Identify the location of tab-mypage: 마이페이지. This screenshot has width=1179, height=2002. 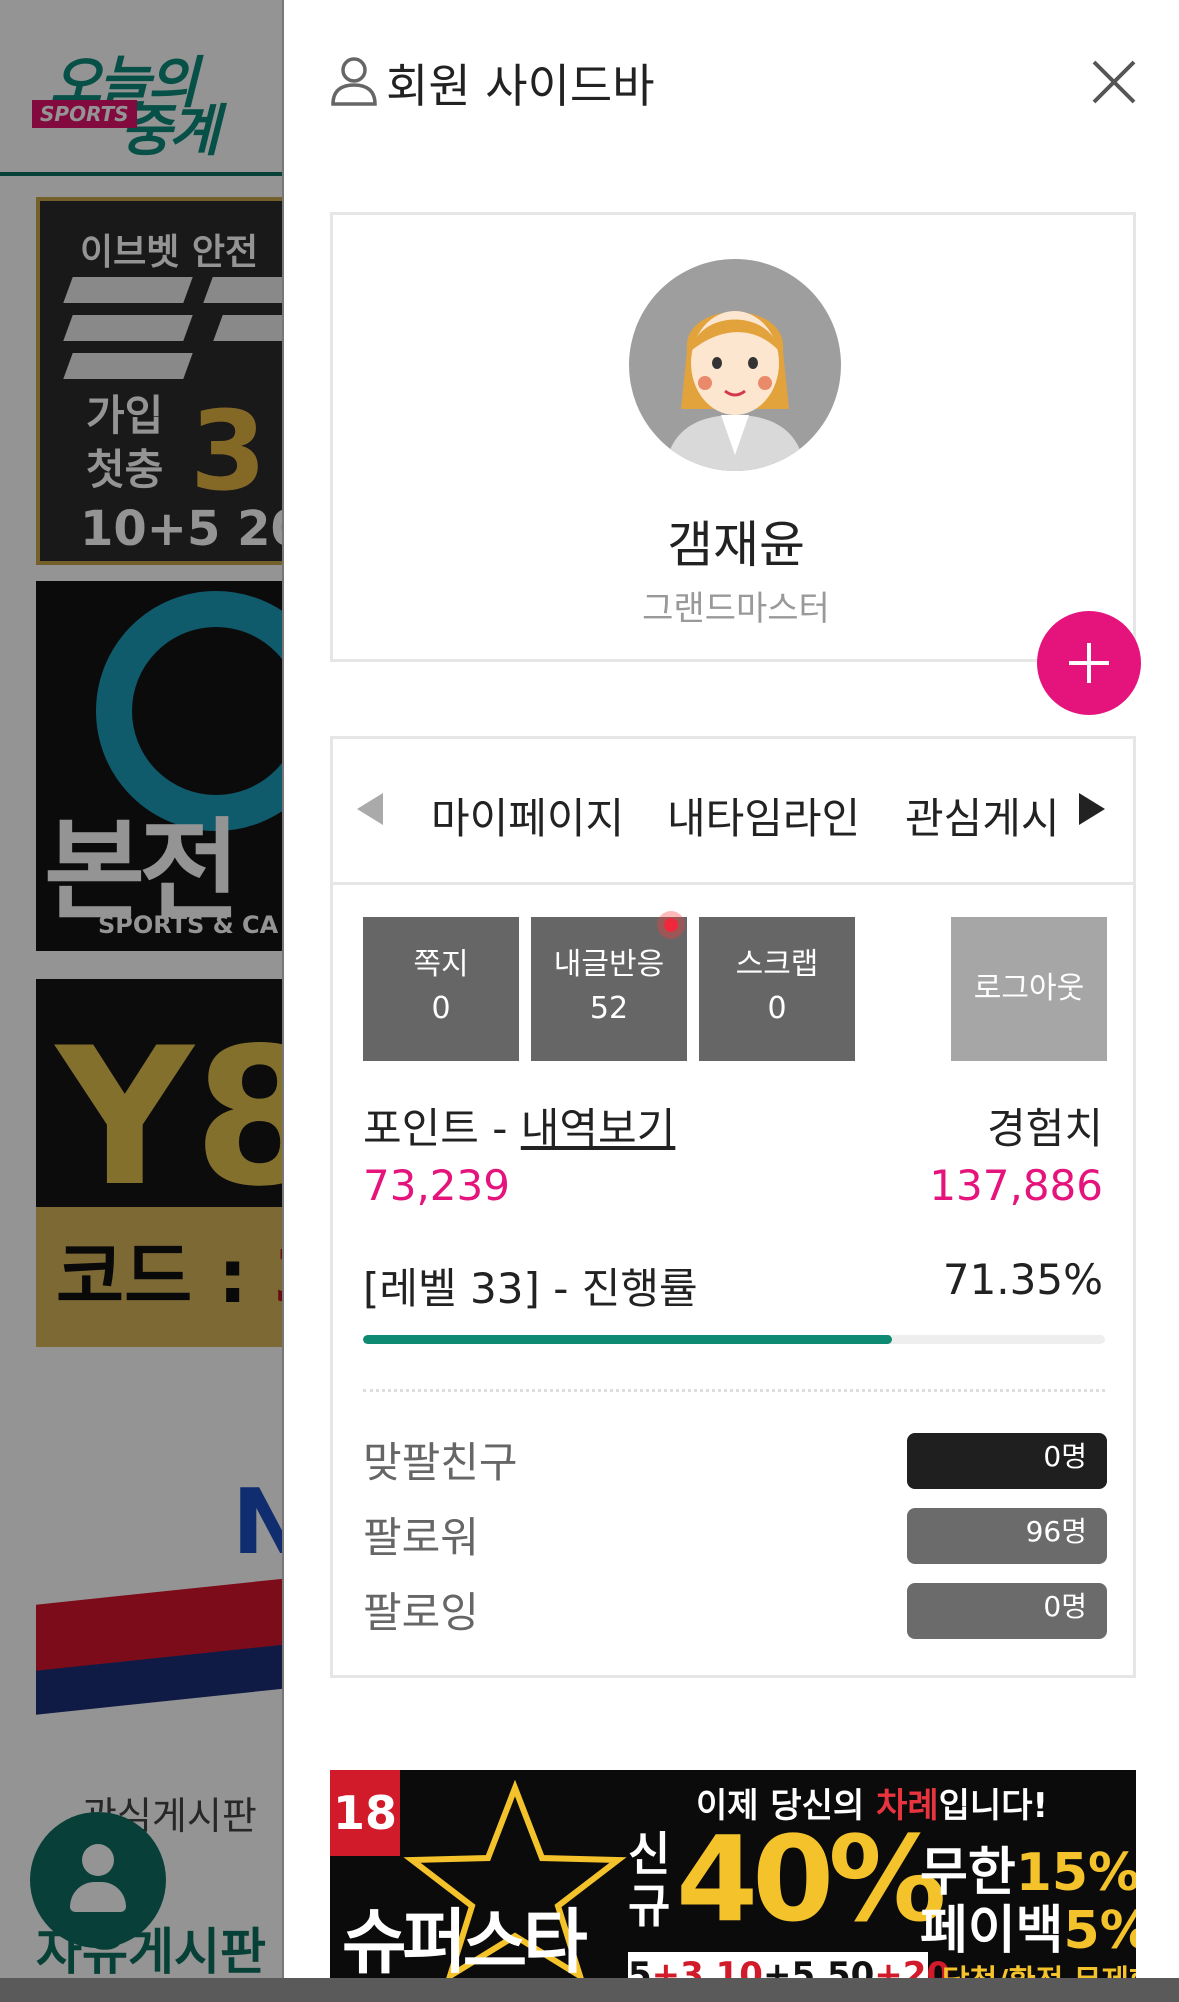
(527, 815).